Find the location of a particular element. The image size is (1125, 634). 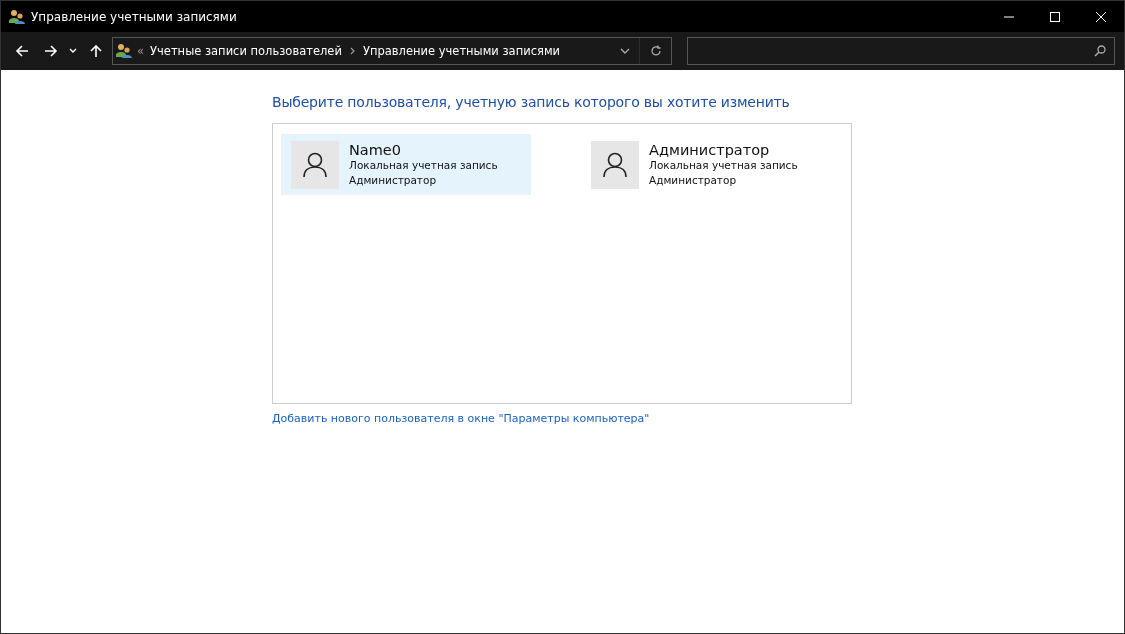

account-name: Администратор is located at coordinates (710, 149).